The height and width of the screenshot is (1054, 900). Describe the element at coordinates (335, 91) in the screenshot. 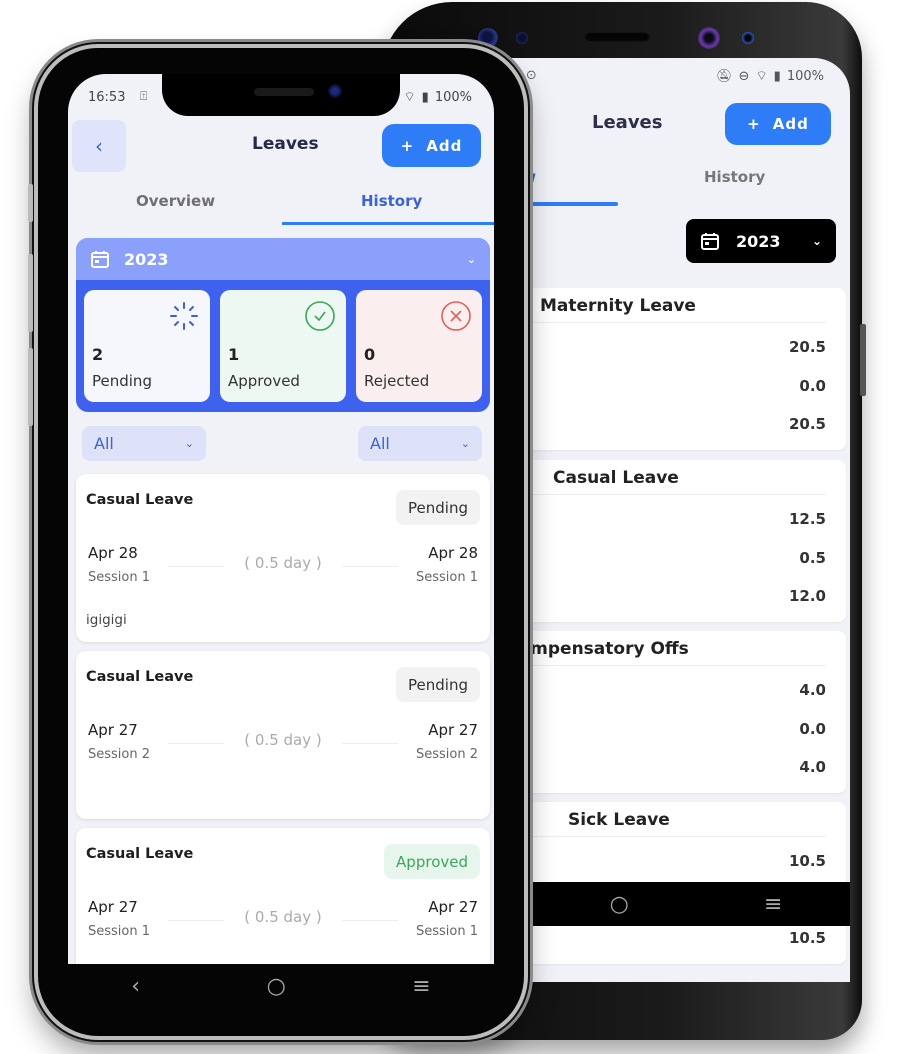

I see `front-camera` at that location.